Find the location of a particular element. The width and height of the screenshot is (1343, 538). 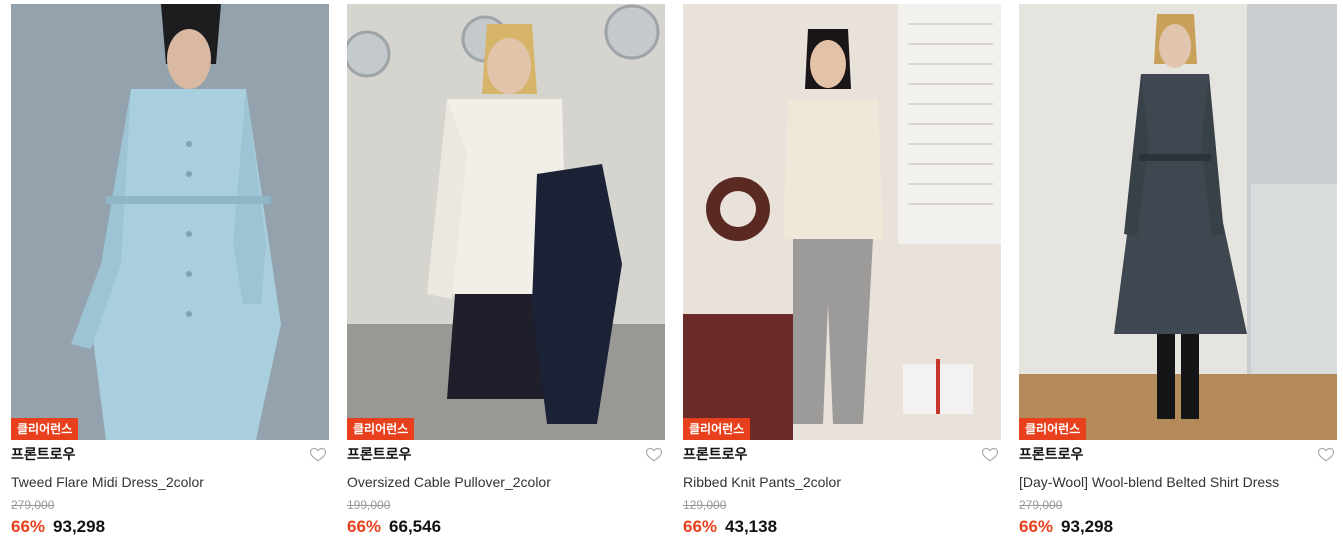

product-name: Oversized Cable Pullover_2color is located at coordinates (506, 482).